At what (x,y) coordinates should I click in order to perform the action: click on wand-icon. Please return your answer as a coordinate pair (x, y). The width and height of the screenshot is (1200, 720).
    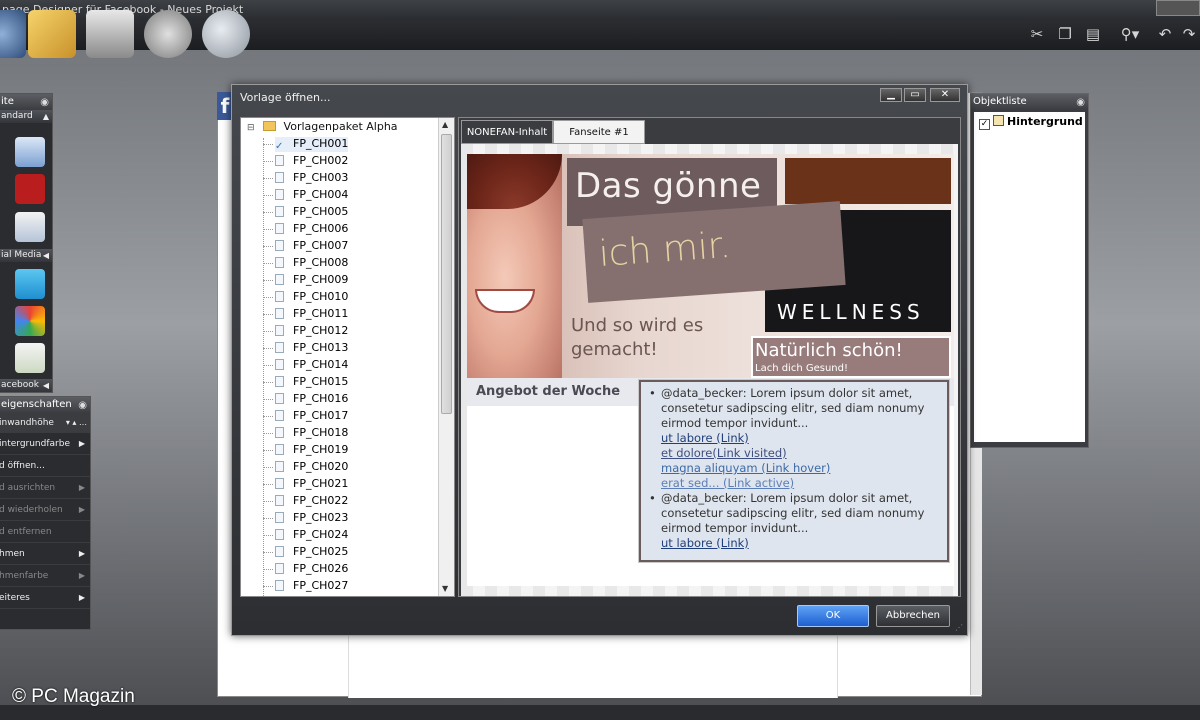
    Looking at the image, I should click on (13, 34).